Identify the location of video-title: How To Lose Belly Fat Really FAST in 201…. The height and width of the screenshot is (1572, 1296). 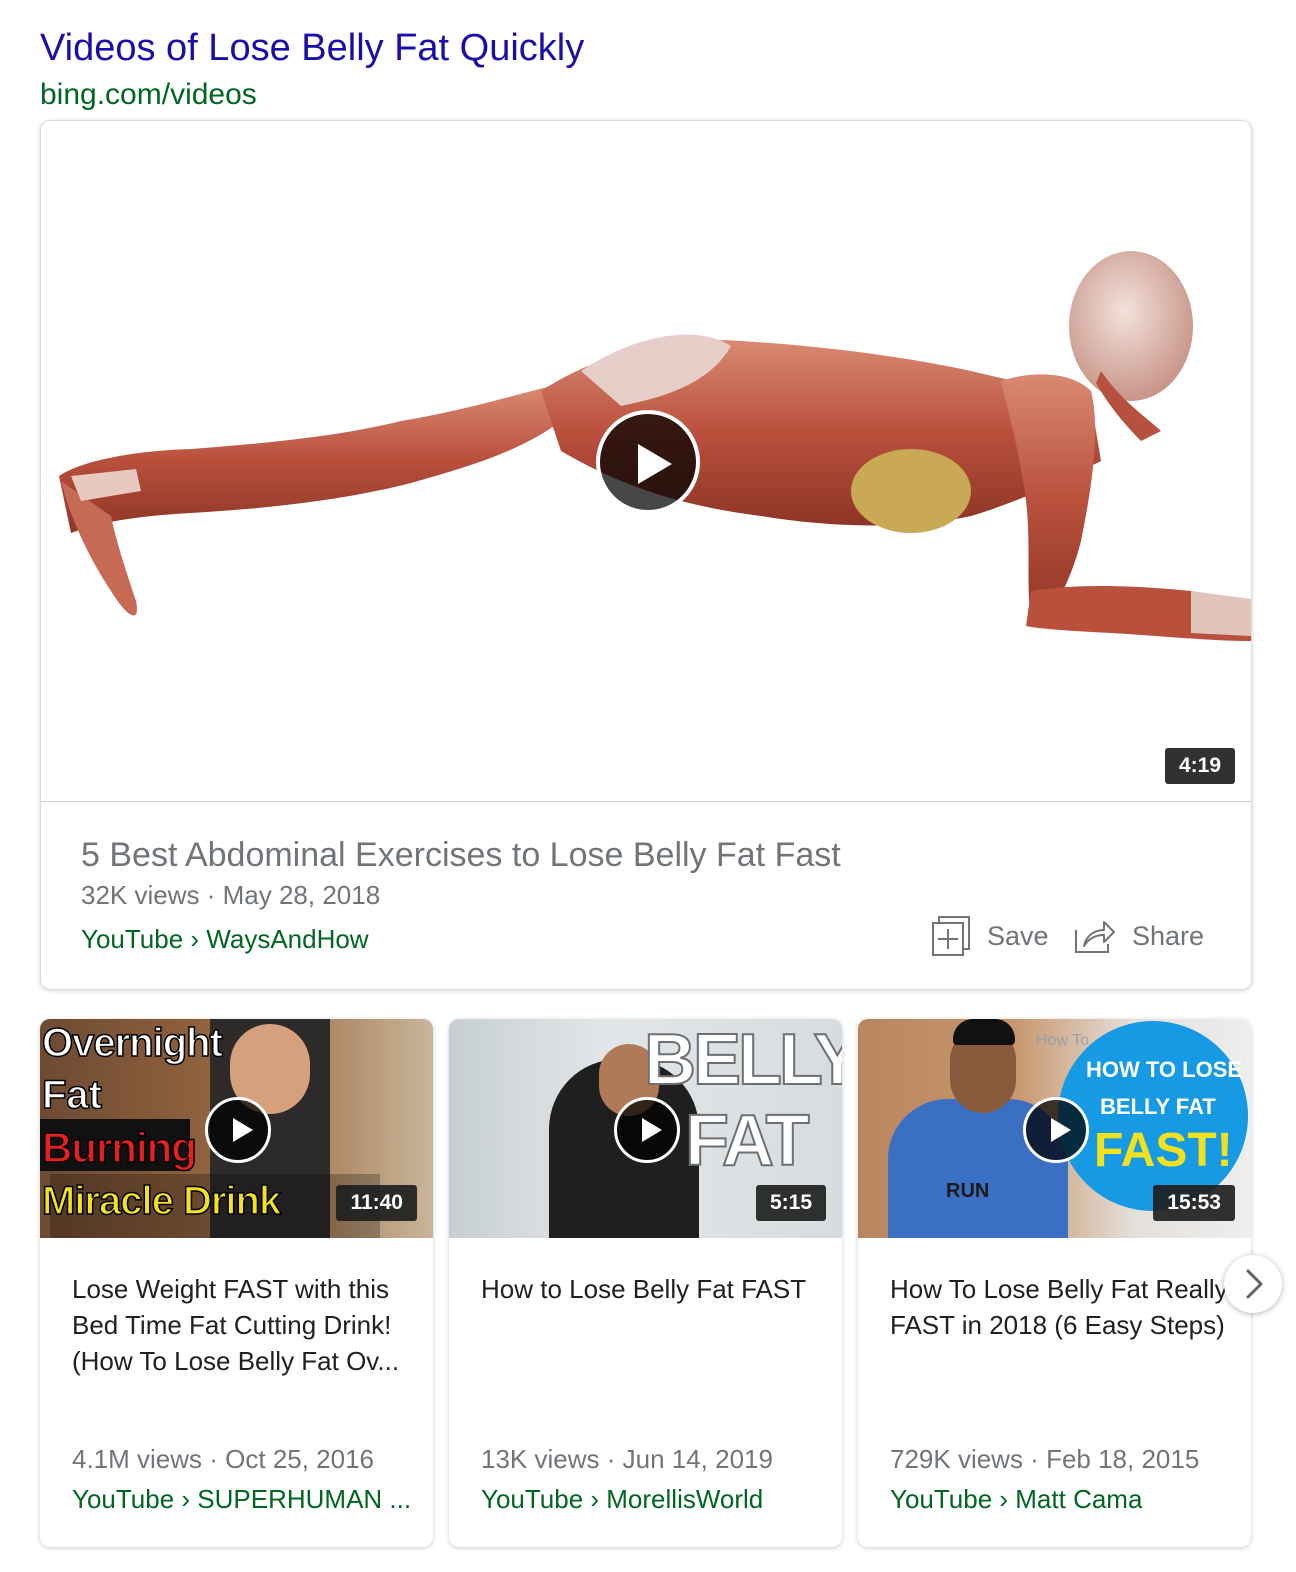
(1062, 1307).